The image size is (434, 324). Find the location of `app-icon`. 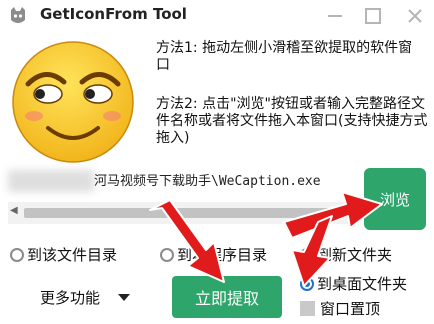

app-icon is located at coordinates (18, 15).